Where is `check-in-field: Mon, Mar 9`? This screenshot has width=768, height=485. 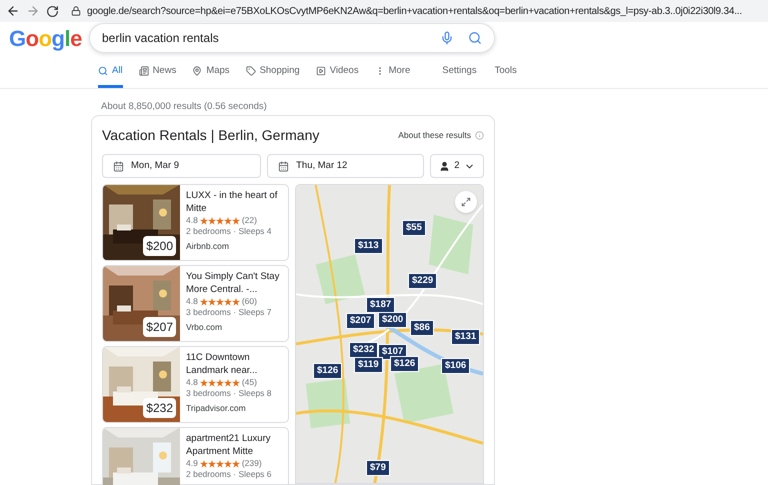
check-in-field: Mon, Mar 9 is located at coordinates (182, 166).